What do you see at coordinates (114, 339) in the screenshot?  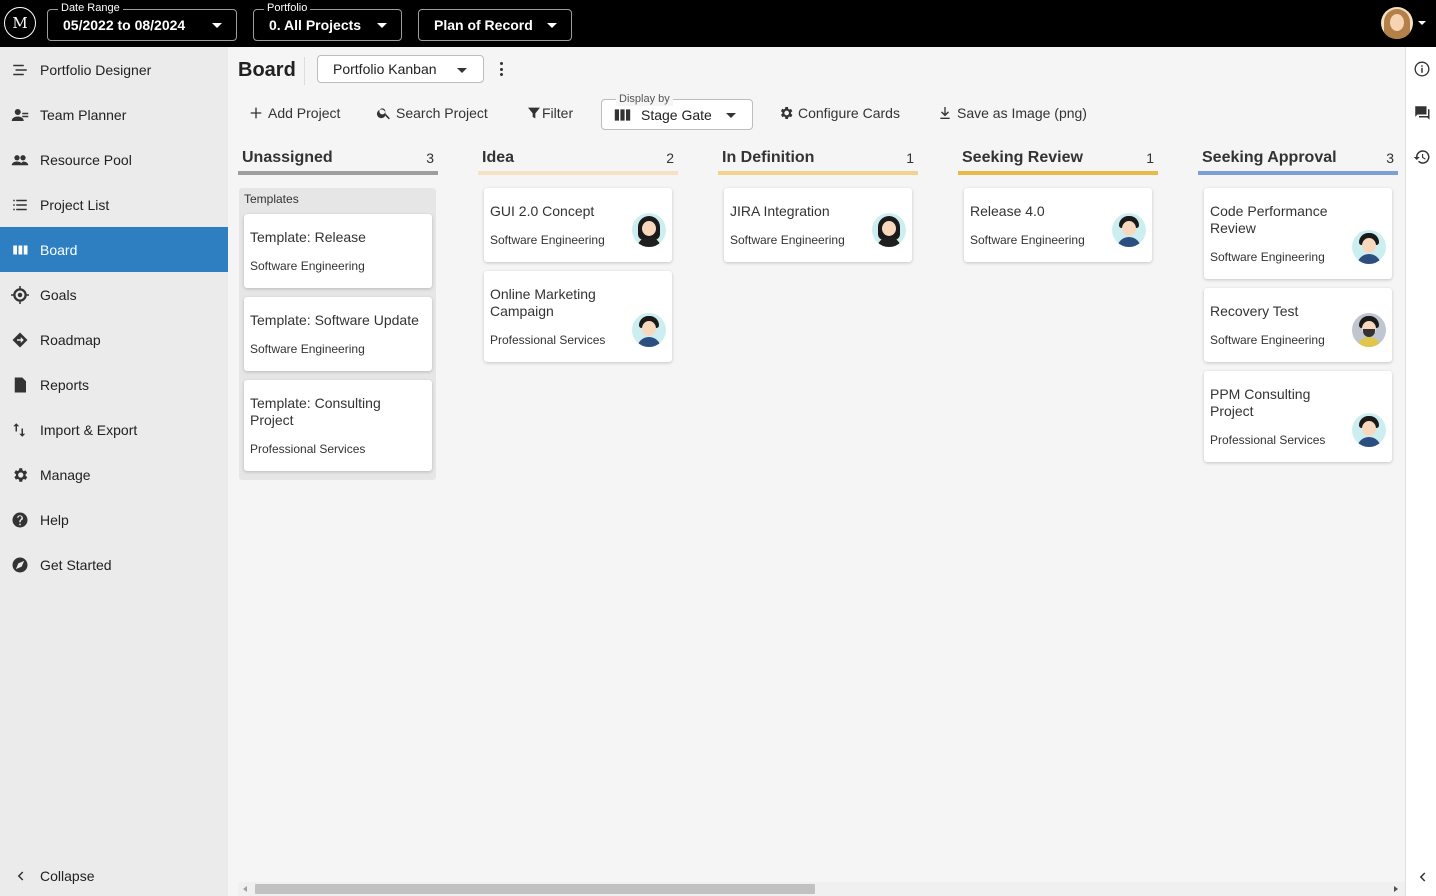 I see `sidebar-item-roadmap: Roadmap` at bounding box center [114, 339].